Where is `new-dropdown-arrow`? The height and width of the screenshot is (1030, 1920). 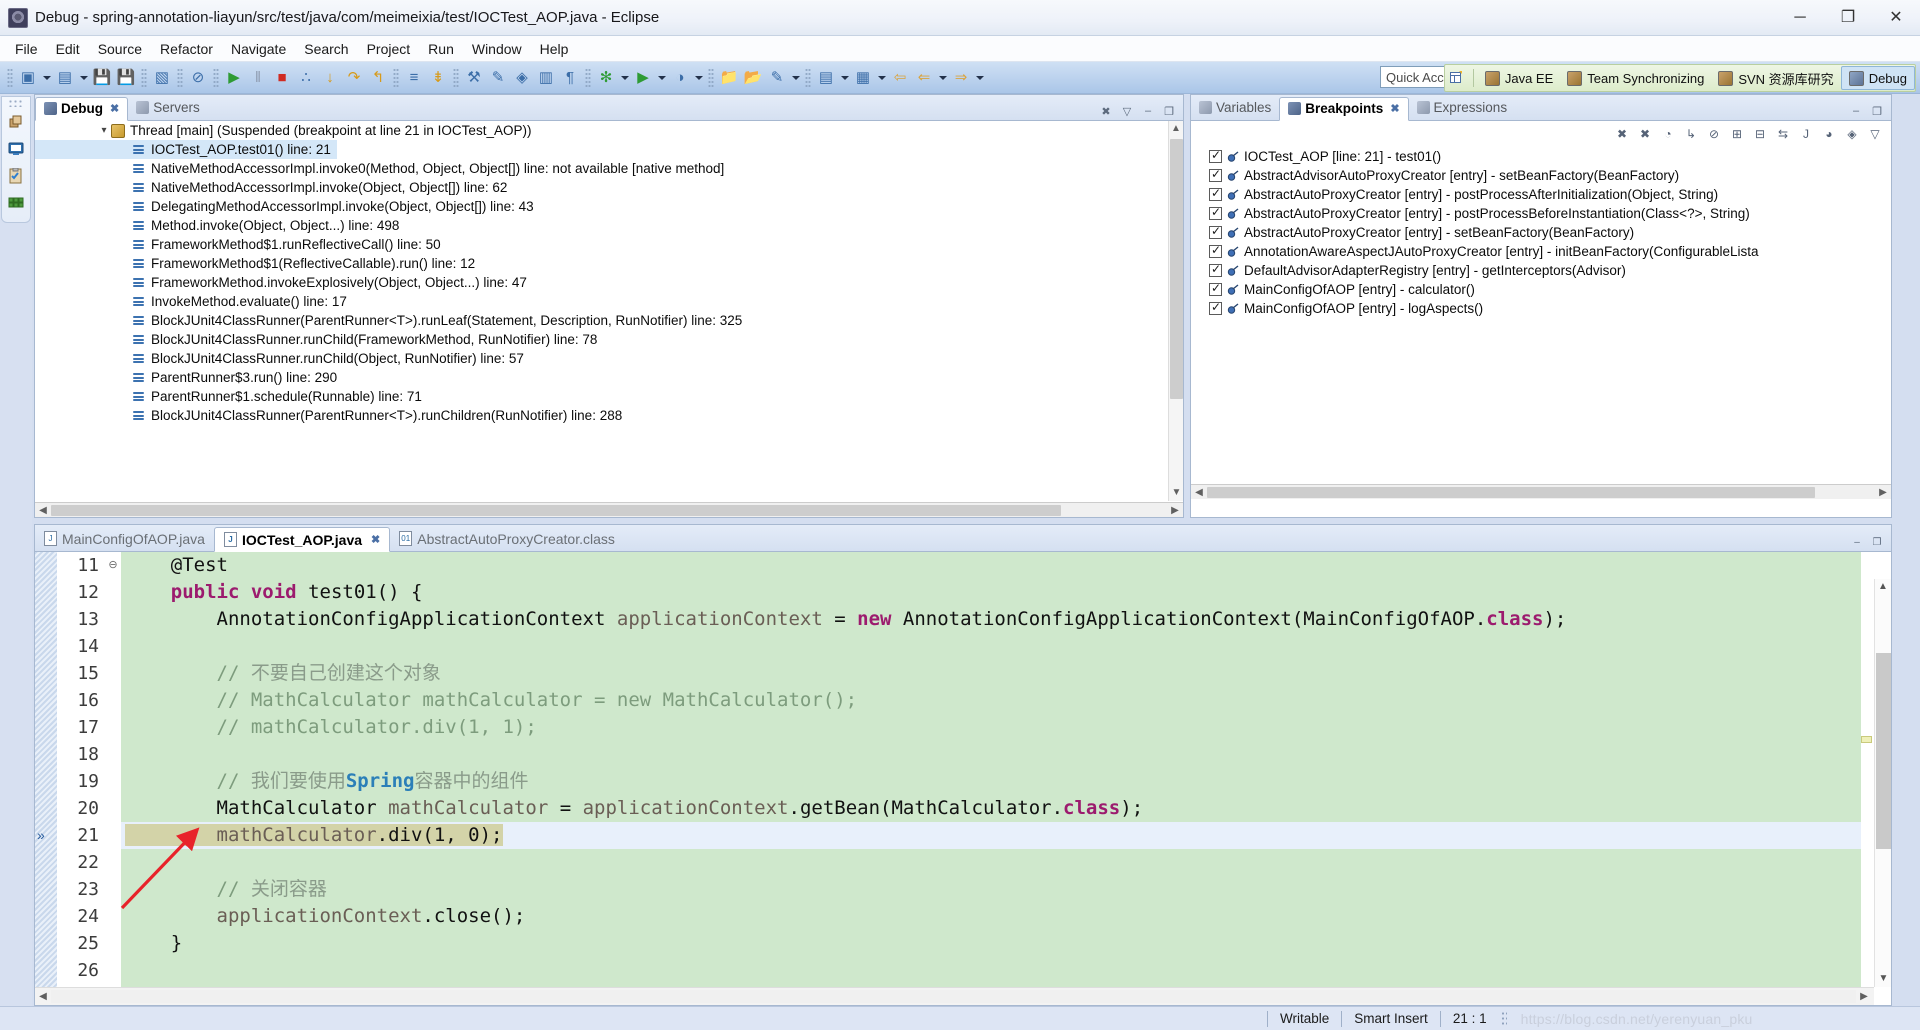 new-dropdown-arrow is located at coordinates (46, 78).